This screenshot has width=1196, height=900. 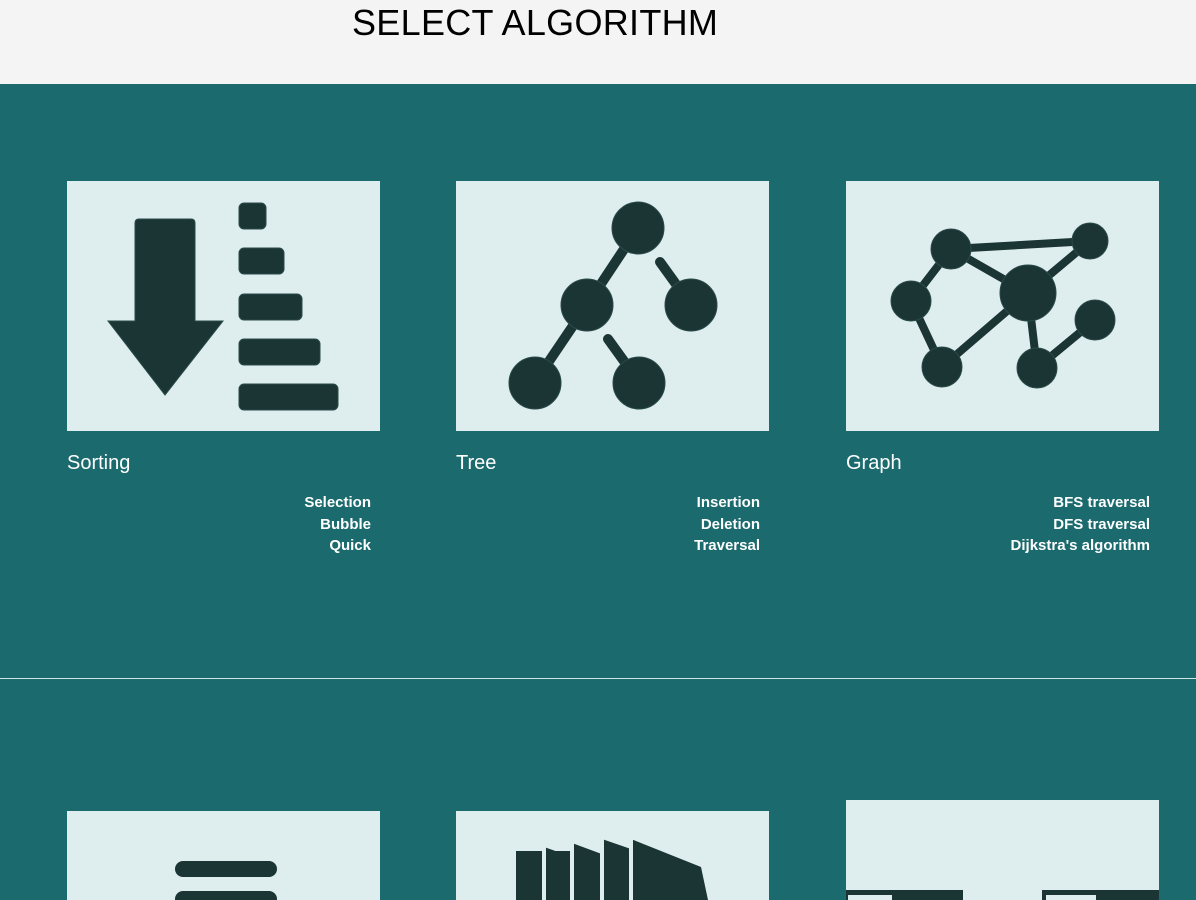 What do you see at coordinates (226, 880) in the screenshot?
I see `stack-lines-icon` at bounding box center [226, 880].